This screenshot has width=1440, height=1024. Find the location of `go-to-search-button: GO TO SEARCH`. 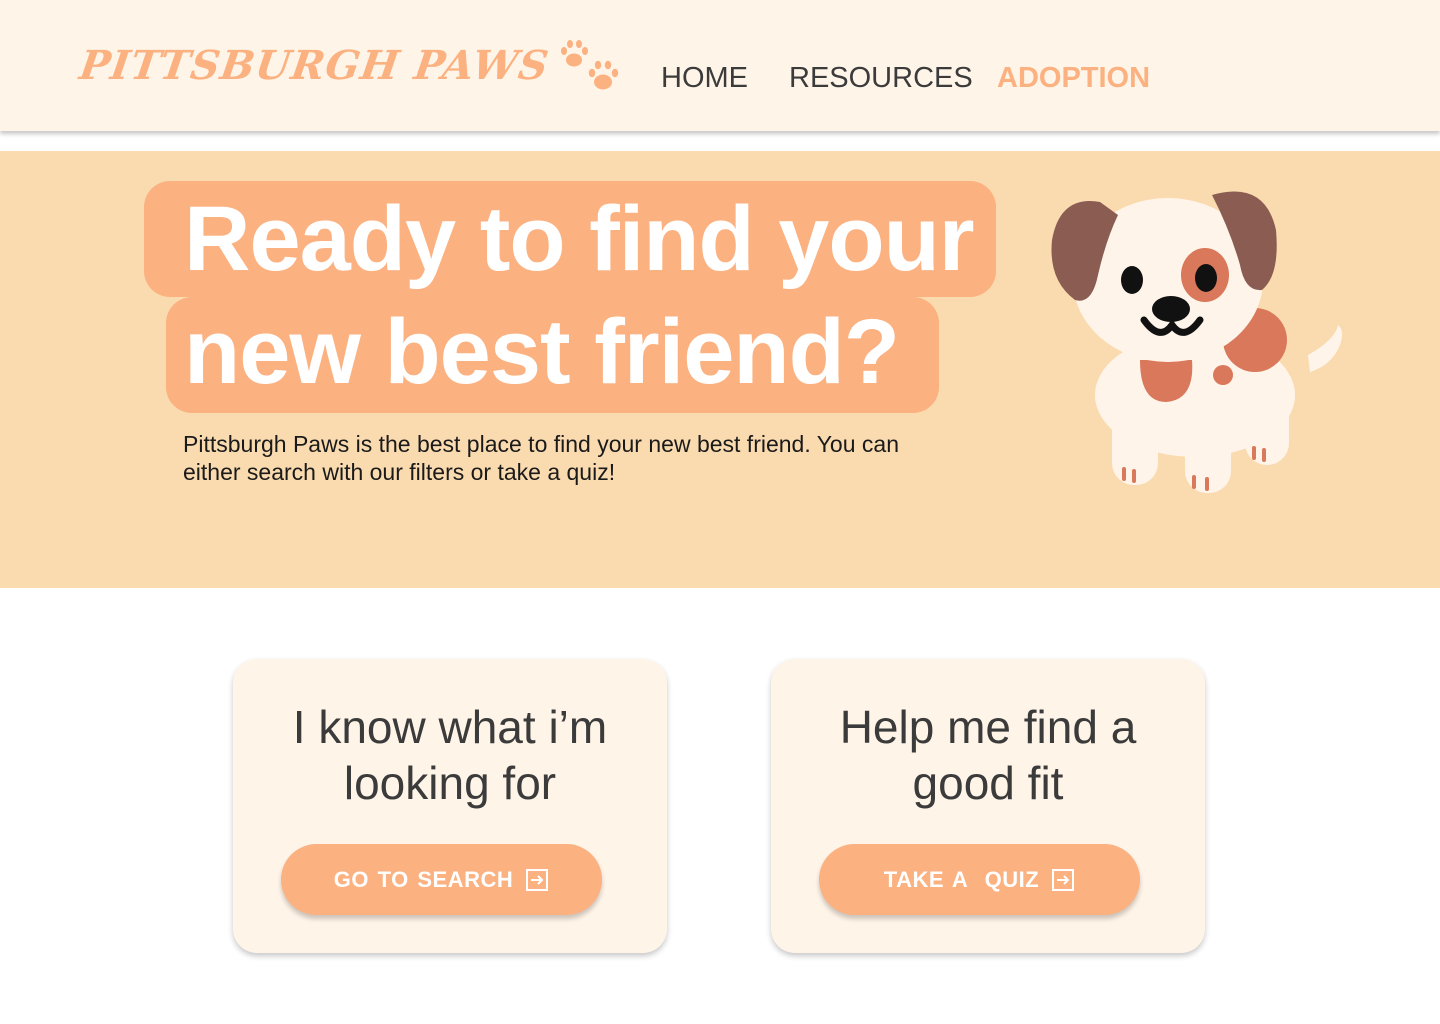

go-to-search-button: GO TO SEARCH is located at coordinates (441, 879).